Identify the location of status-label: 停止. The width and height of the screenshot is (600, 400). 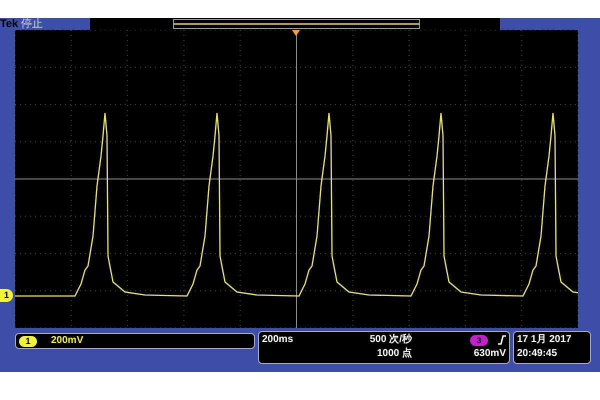
(32, 24).